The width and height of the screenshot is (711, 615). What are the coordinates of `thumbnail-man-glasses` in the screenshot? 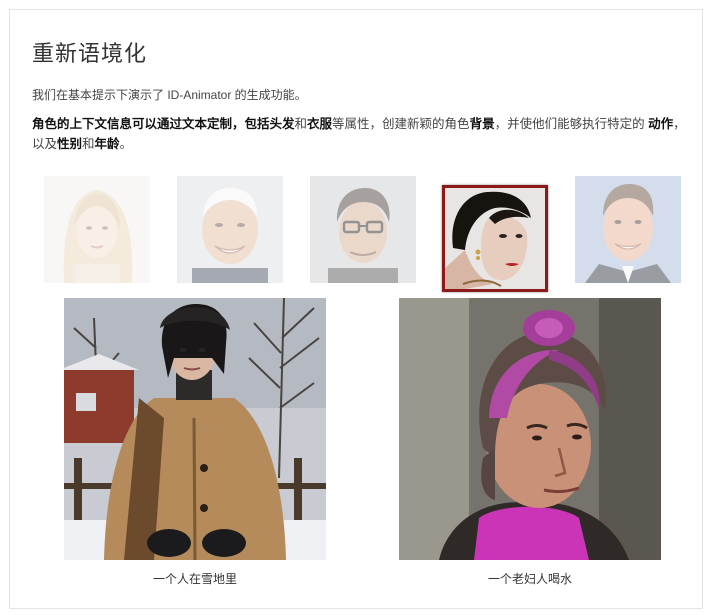 It's located at (363, 229).